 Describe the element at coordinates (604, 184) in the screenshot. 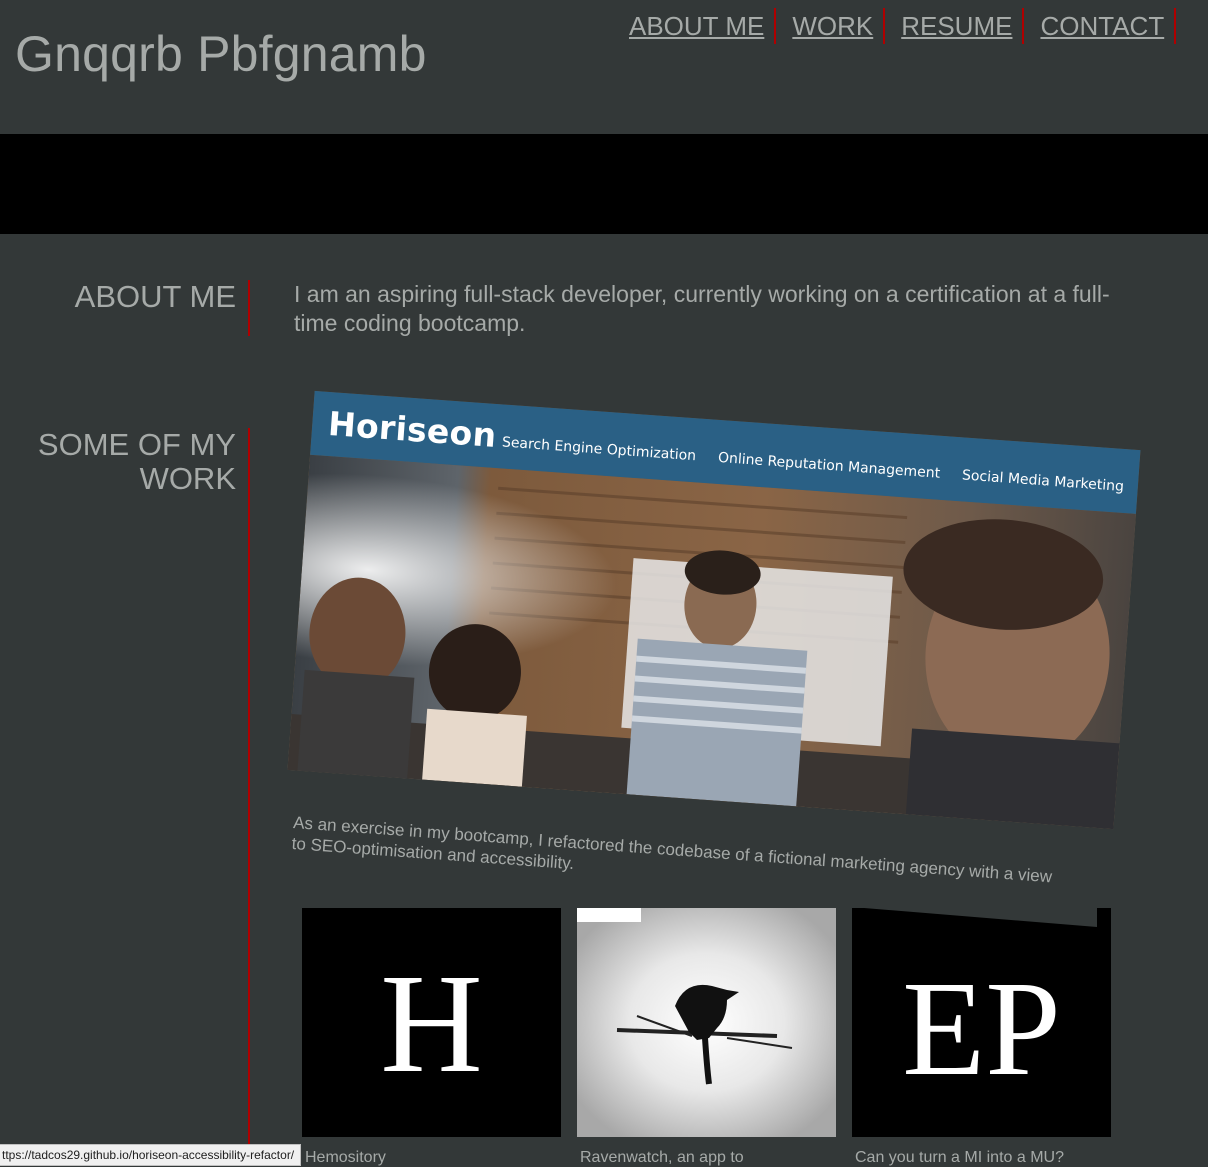

I see `hero-banner` at that location.